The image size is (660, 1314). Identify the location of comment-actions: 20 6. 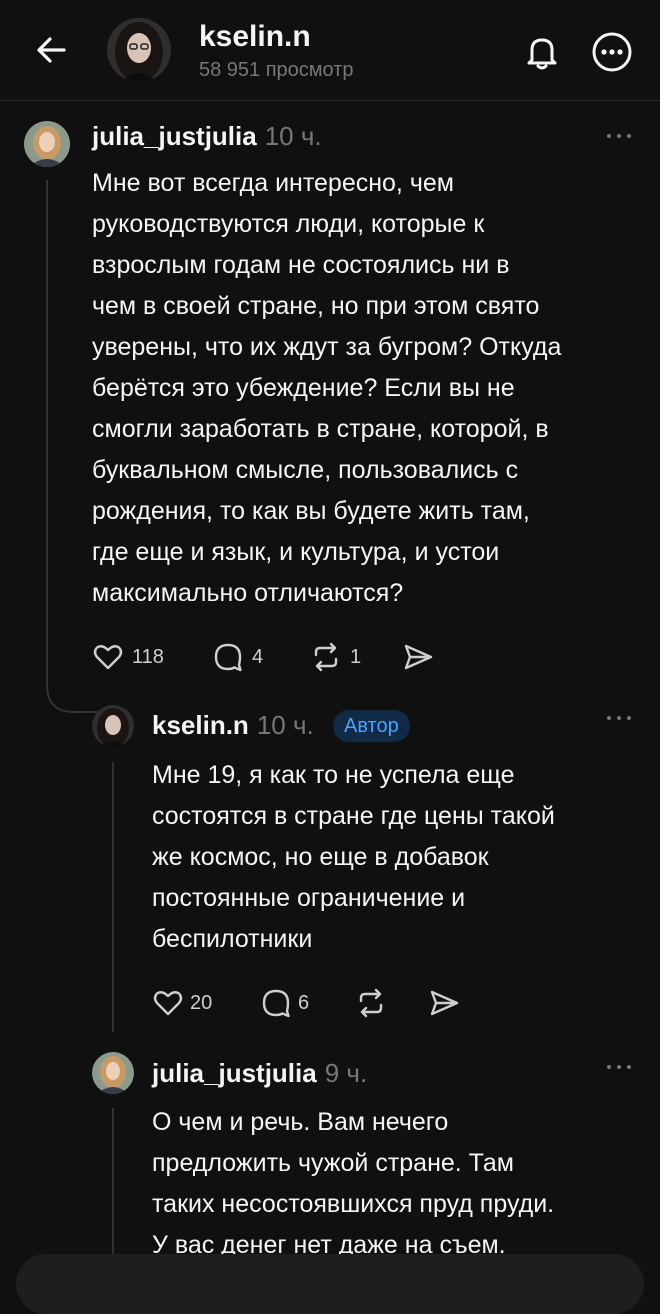
(312, 1003).